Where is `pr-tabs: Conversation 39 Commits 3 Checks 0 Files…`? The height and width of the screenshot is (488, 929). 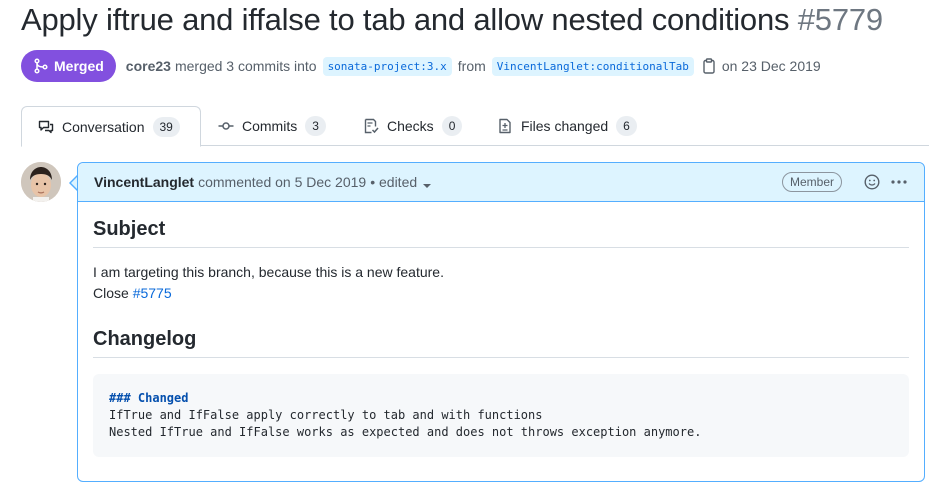
pr-tabs: Conversation 39 Commits 3 Checks 0 Files… is located at coordinates (475, 126).